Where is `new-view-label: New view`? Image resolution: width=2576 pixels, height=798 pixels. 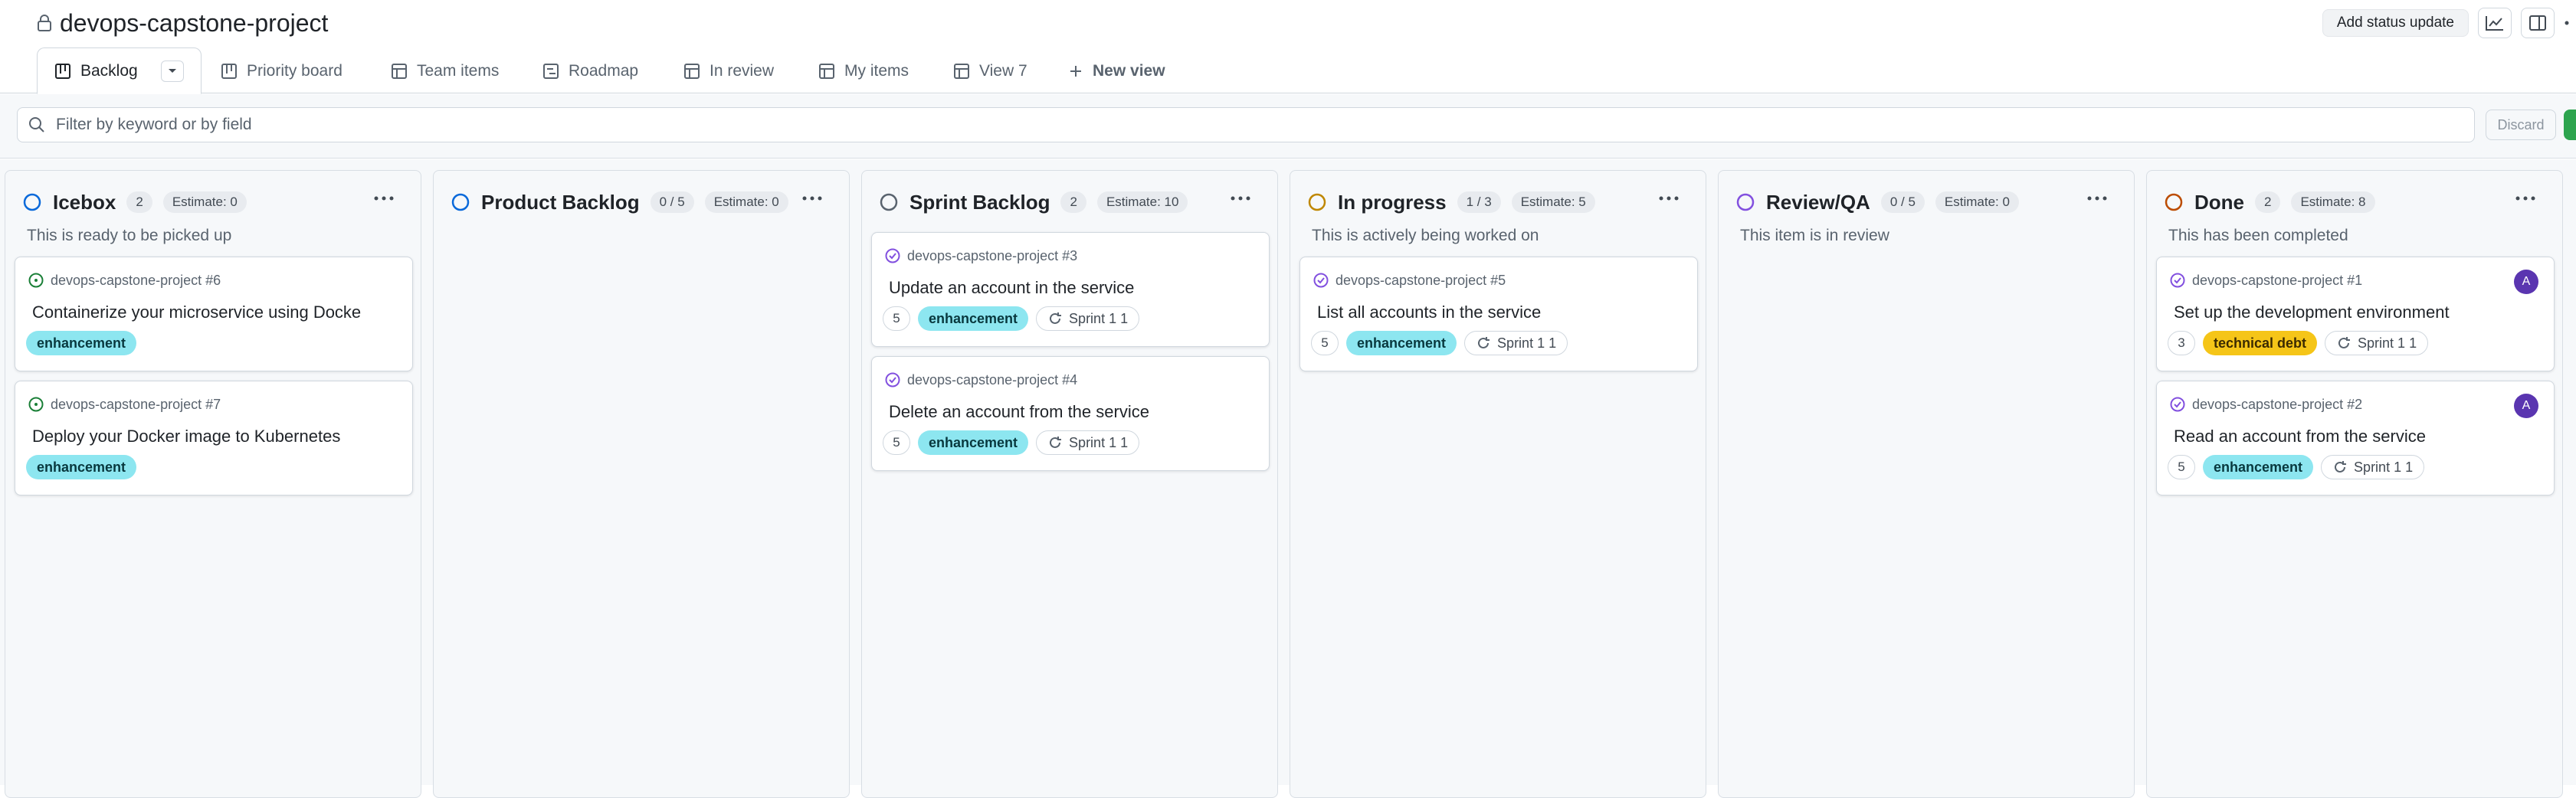 new-view-label: New view is located at coordinates (1129, 71).